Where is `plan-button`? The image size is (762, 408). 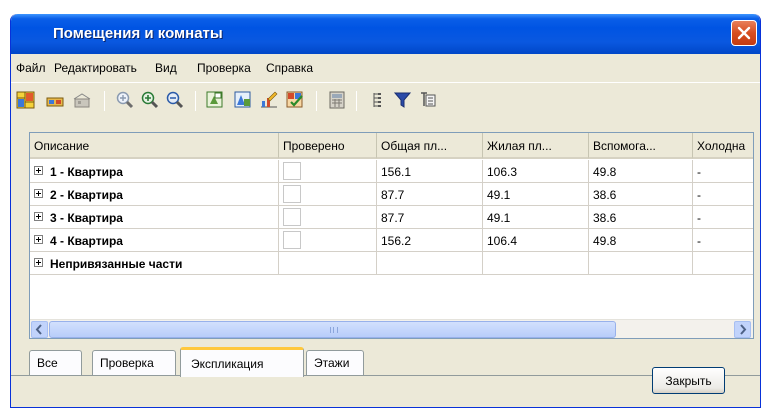 plan-button is located at coordinates (26, 100).